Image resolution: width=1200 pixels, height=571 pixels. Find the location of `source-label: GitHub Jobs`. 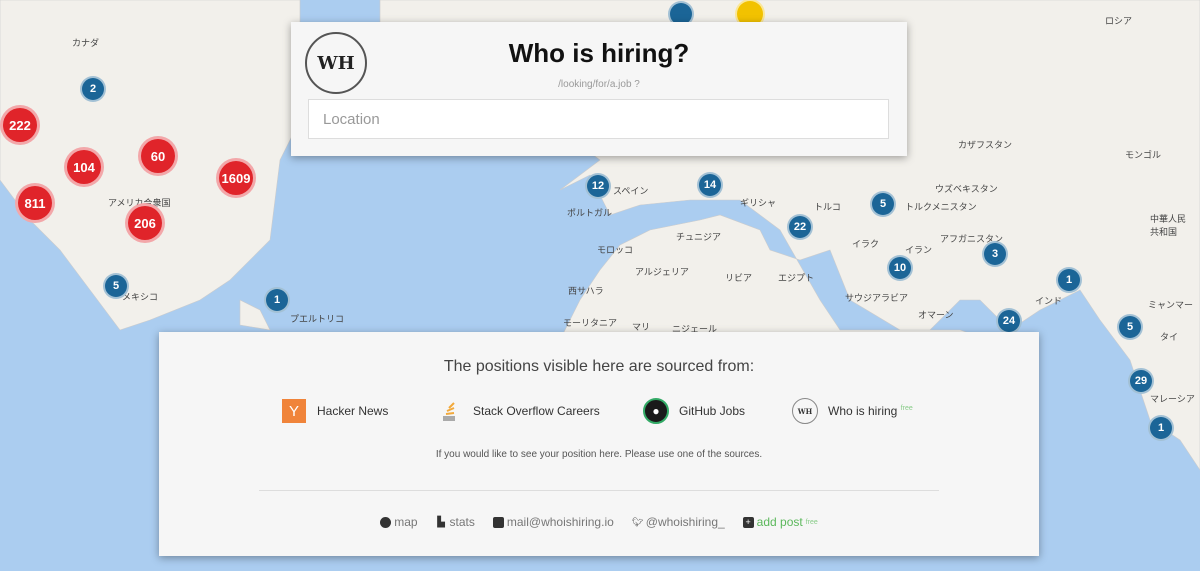

source-label: GitHub Jobs is located at coordinates (712, 411).